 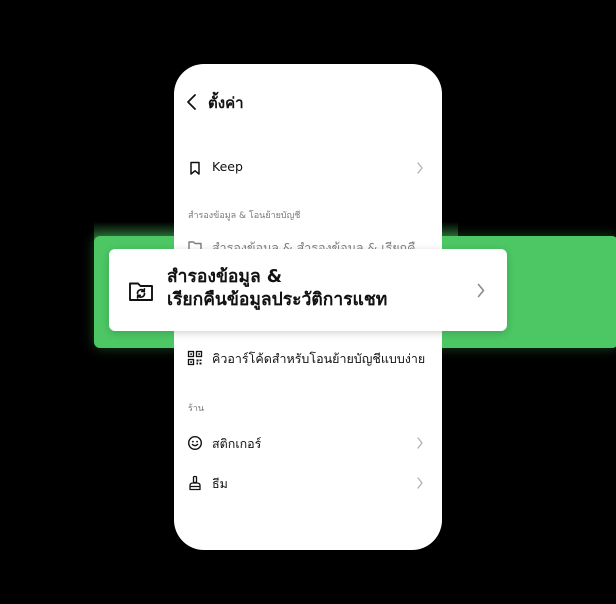 What do you see at coordinates (226, 103) in the screenshot?
I see `page-title: ตั้งค่า` at bounding box center [226, 103].